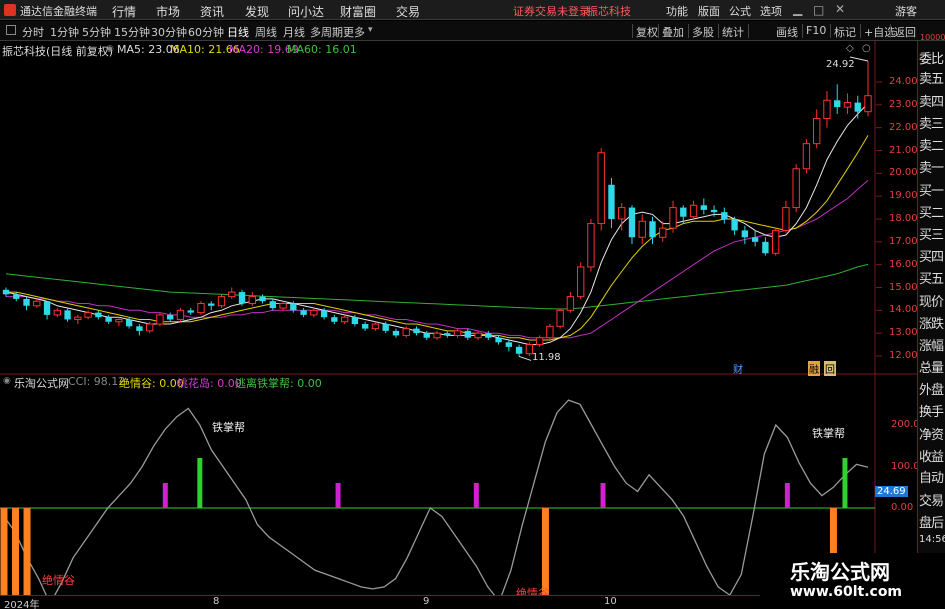 The height and width of the screenshot is (609, 945). Describe the element at coordinates (906, 11) in the screenshot. I see `guest-login: 游客` at that location.